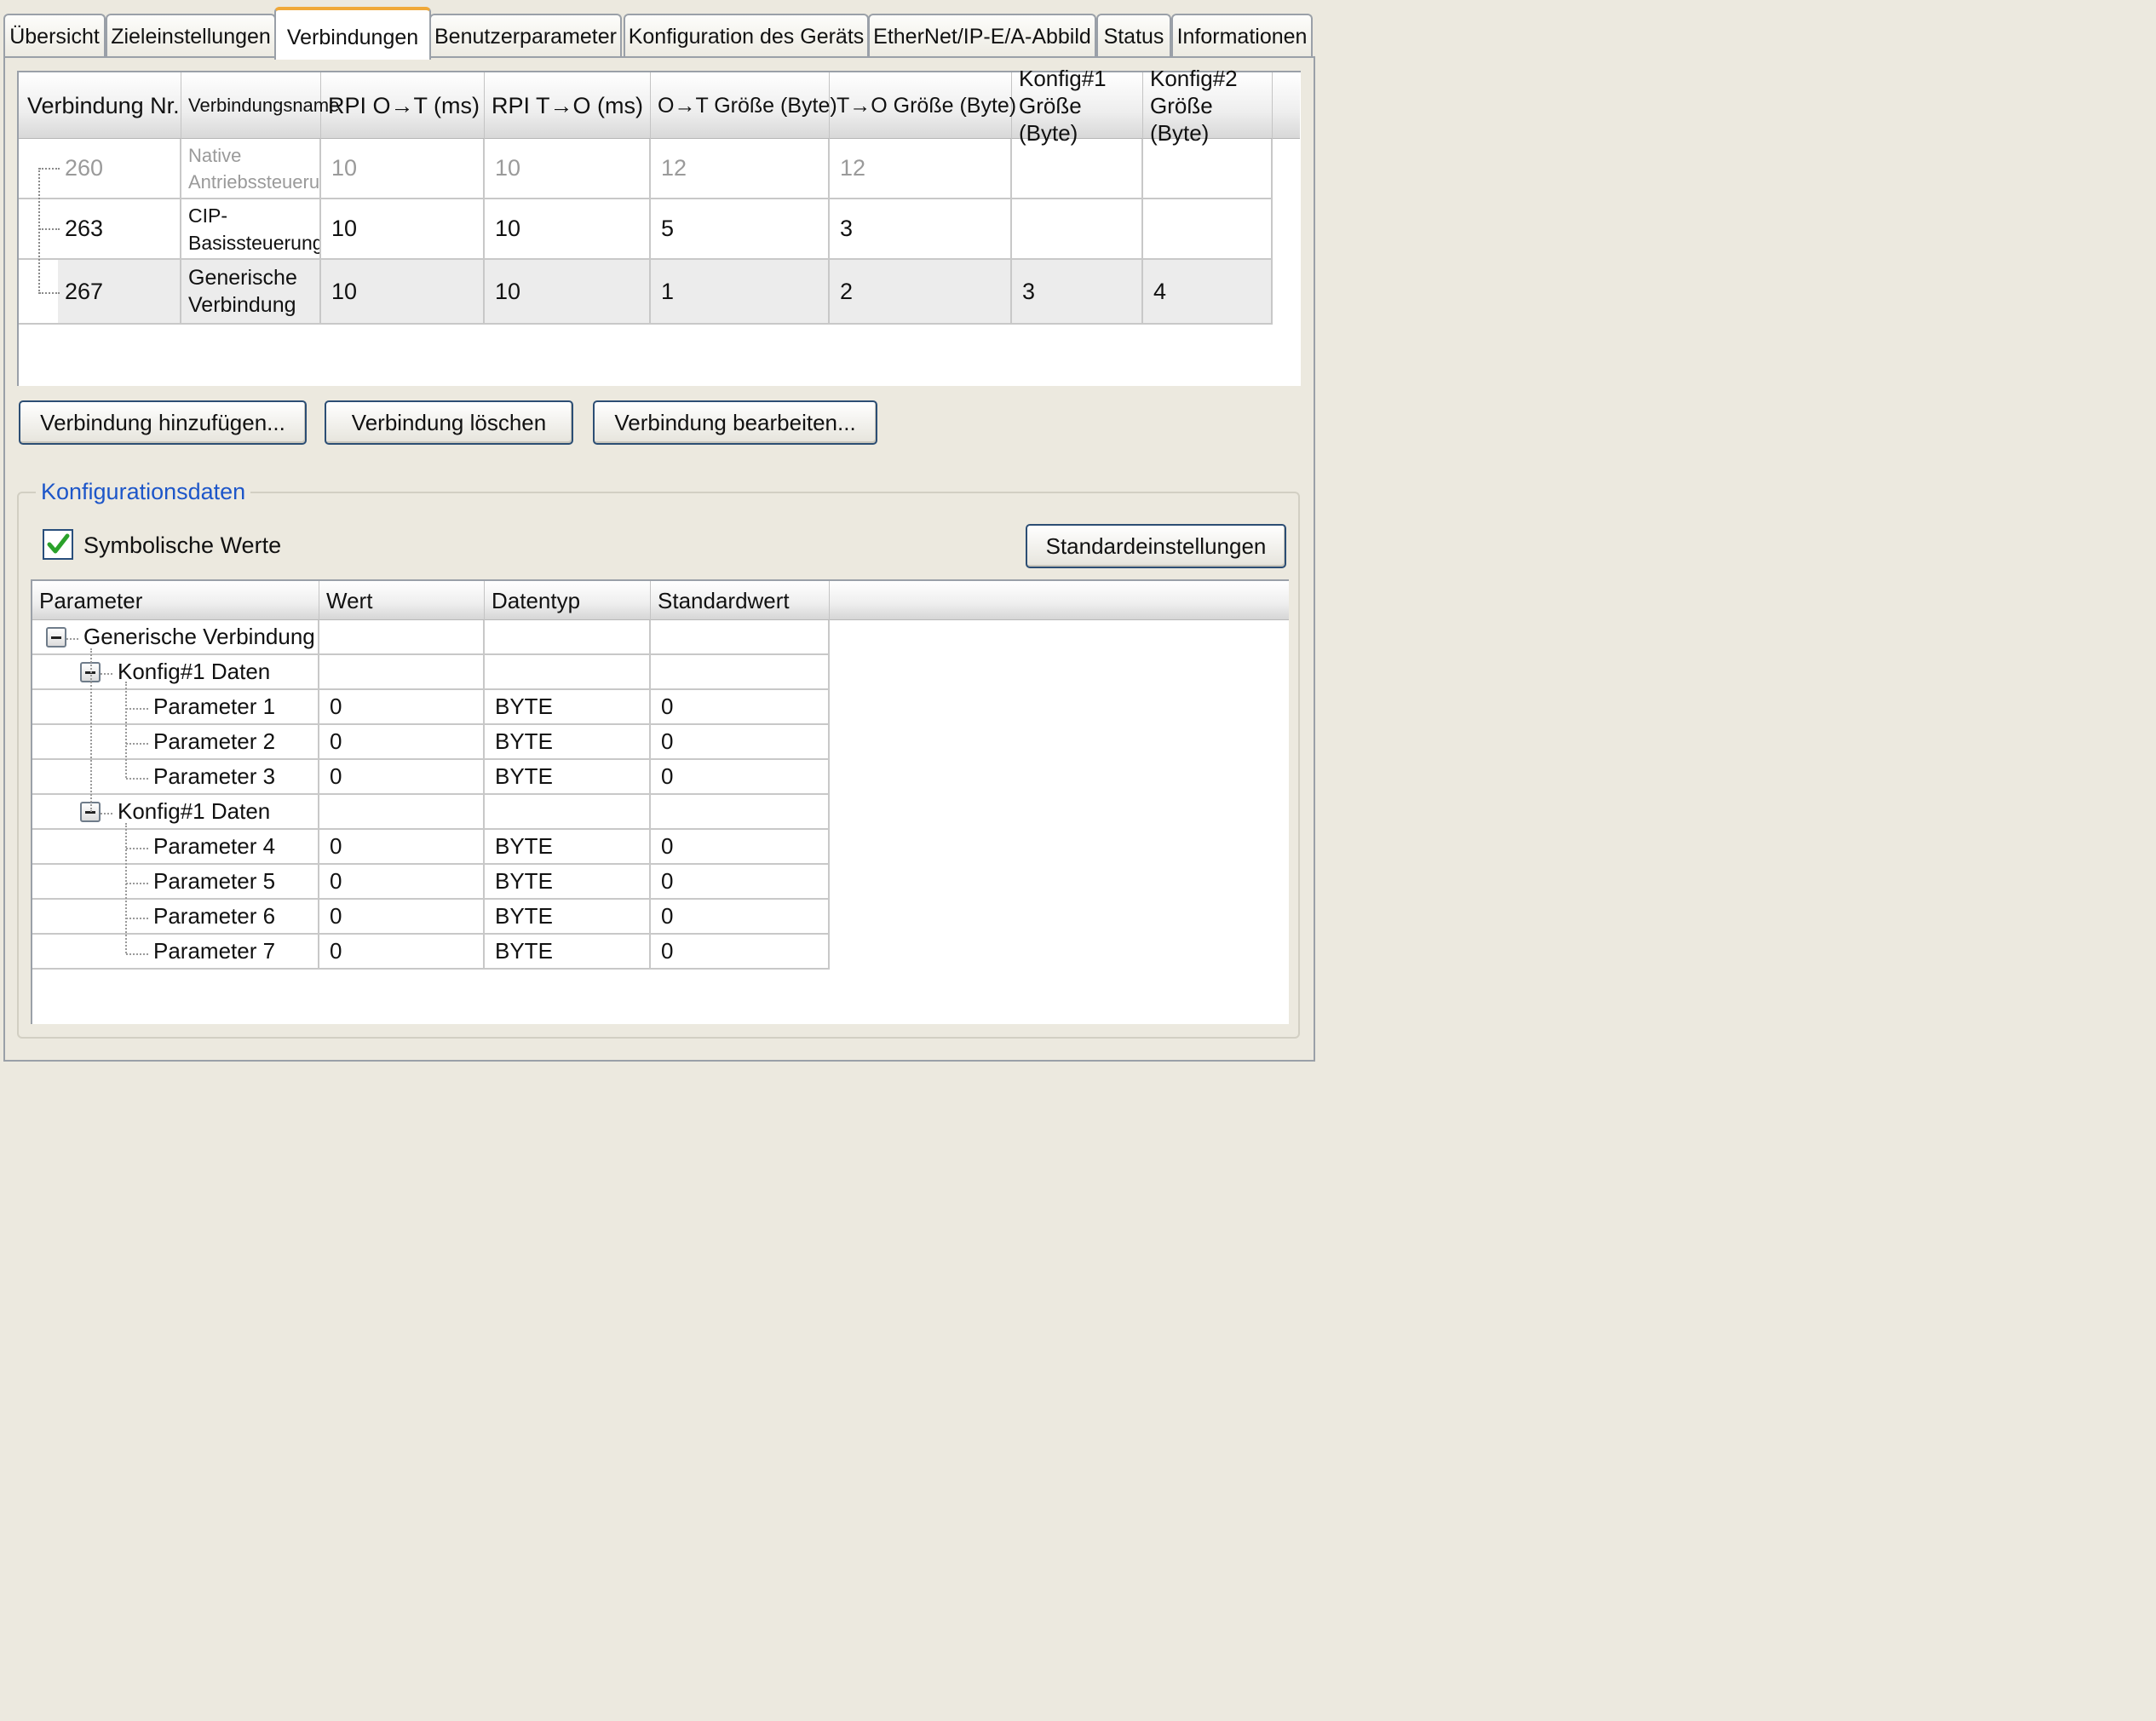 Image resolution: width=2156 pixels, height=1721 pixels. I want to click on connection-row: 263 CIP-Basissteuerung 10 10 5 3, so click(646, 229).